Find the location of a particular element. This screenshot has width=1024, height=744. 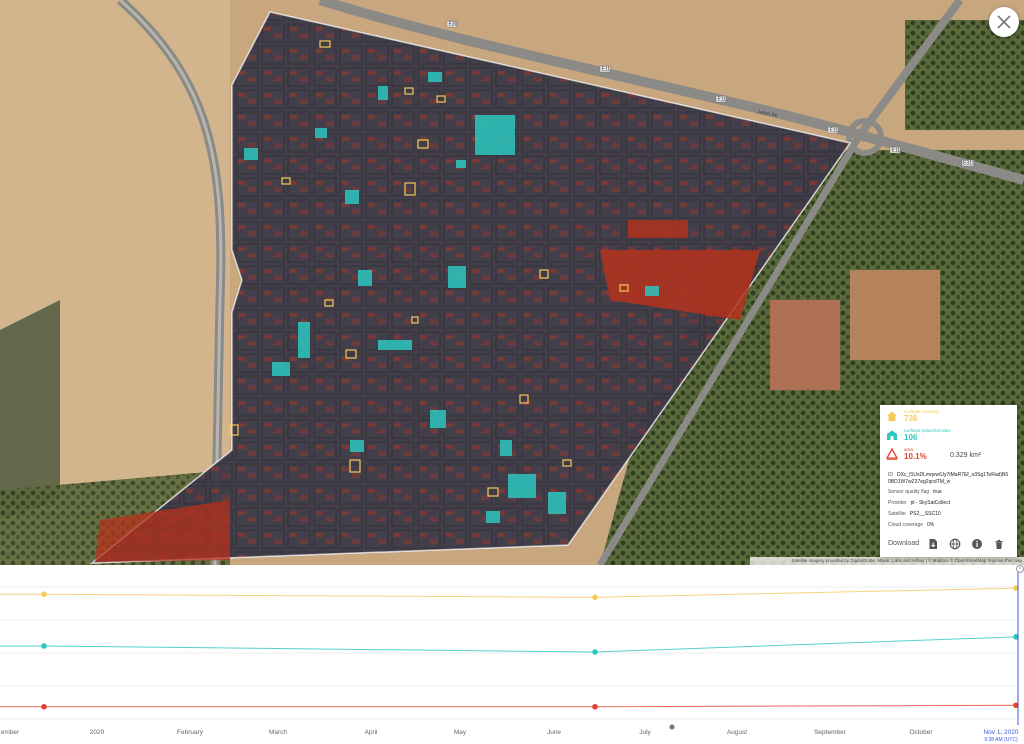

globe-icon is located at coordinates (955, 544).